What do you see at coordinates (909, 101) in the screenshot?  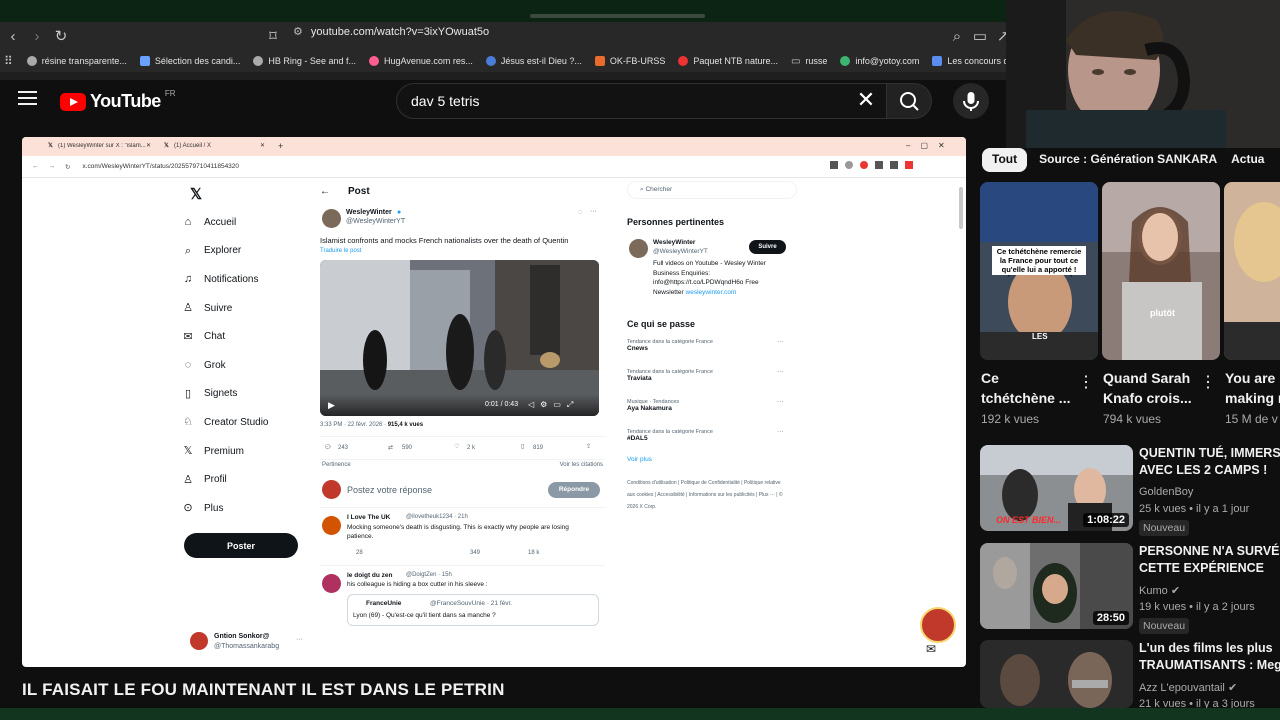 I see `search-button` at bounding box center [909, 101].